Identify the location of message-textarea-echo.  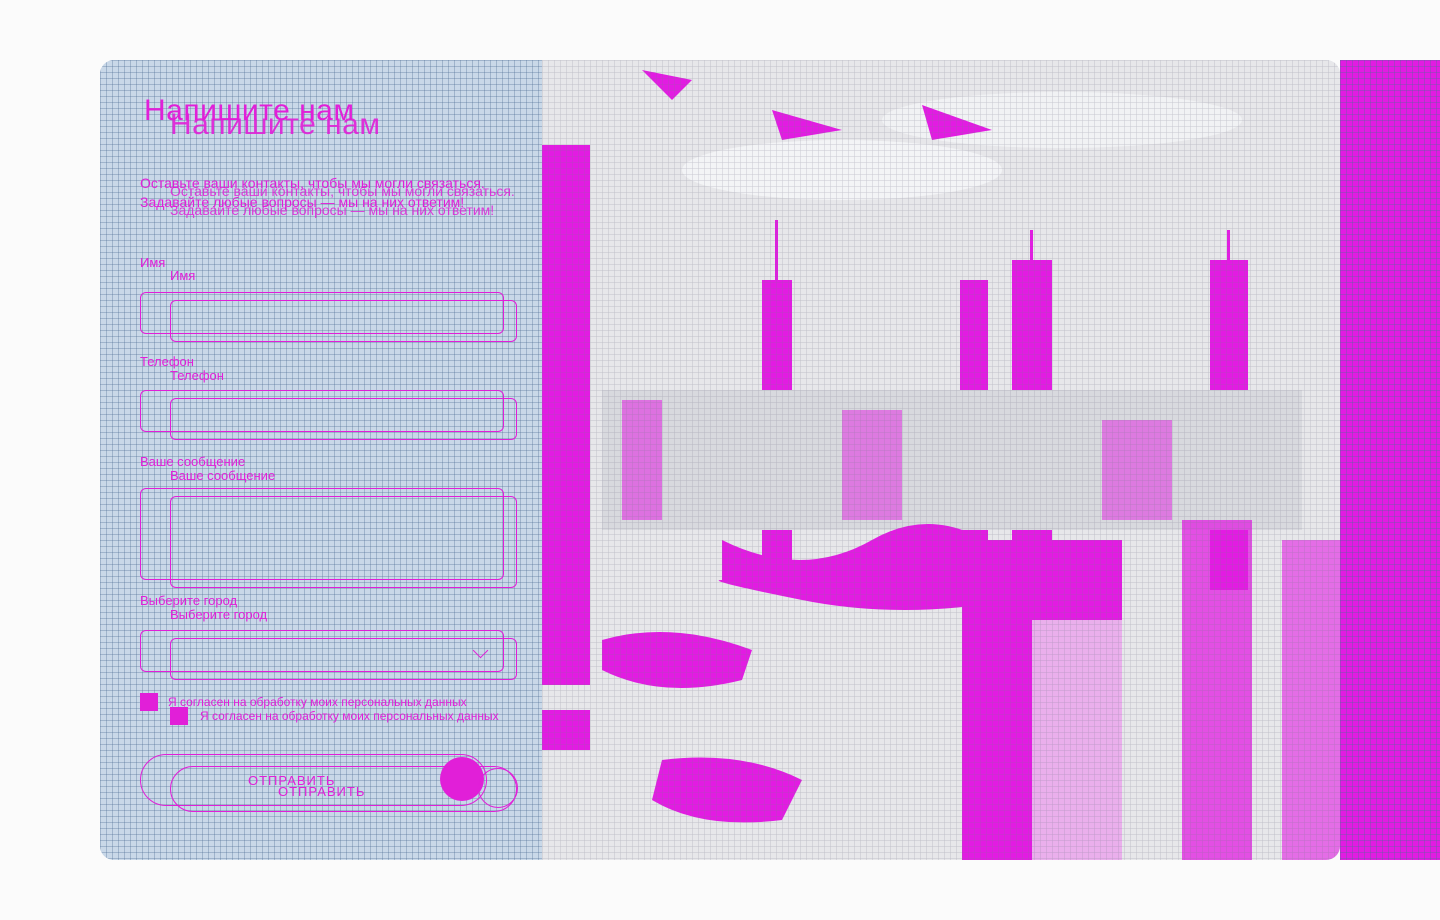
(343, 542).